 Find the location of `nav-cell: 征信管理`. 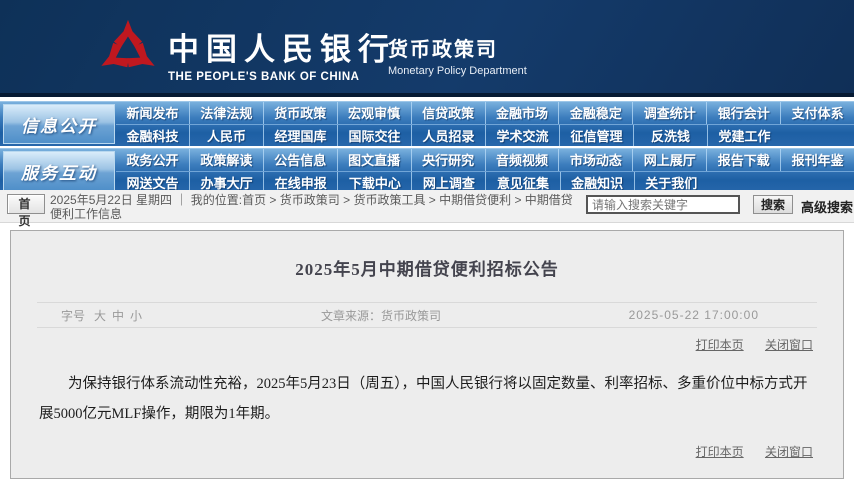

nav-cell: 征信管理 is located at coordinates (597, 135).